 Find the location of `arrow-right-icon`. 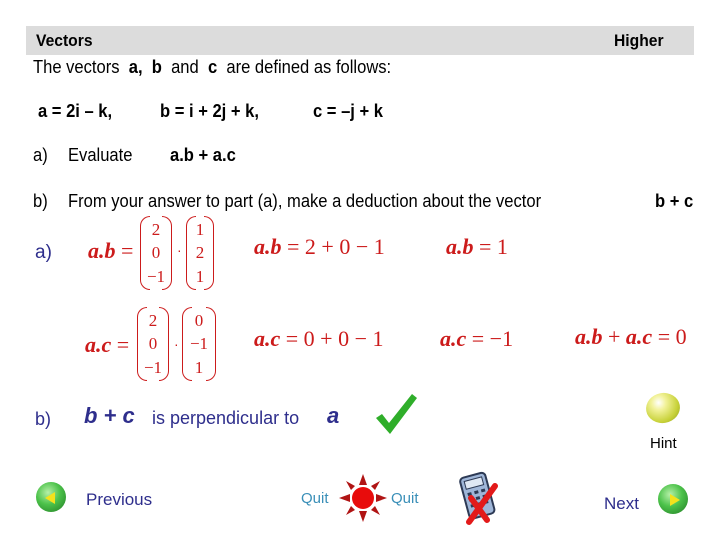

arrow-right-icon is located at coordinates (675, 500).